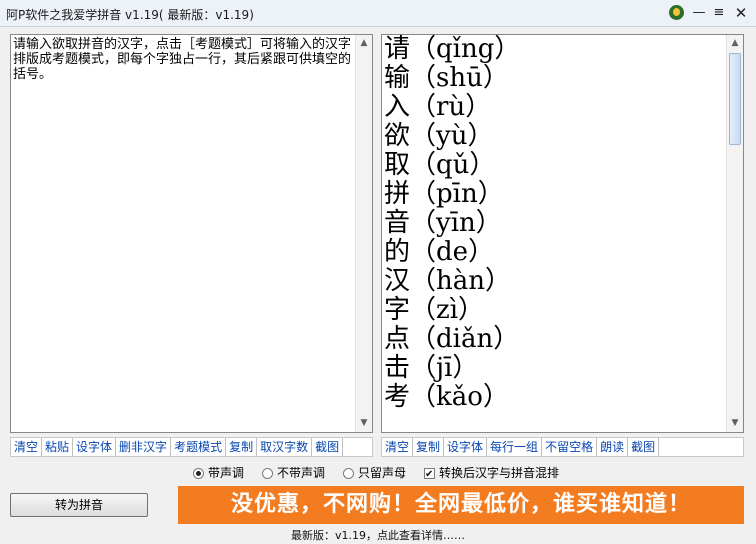  Describe the element at coordinates (397, 165) in the screenshot. I see `hanzi-char: 取` at that location.